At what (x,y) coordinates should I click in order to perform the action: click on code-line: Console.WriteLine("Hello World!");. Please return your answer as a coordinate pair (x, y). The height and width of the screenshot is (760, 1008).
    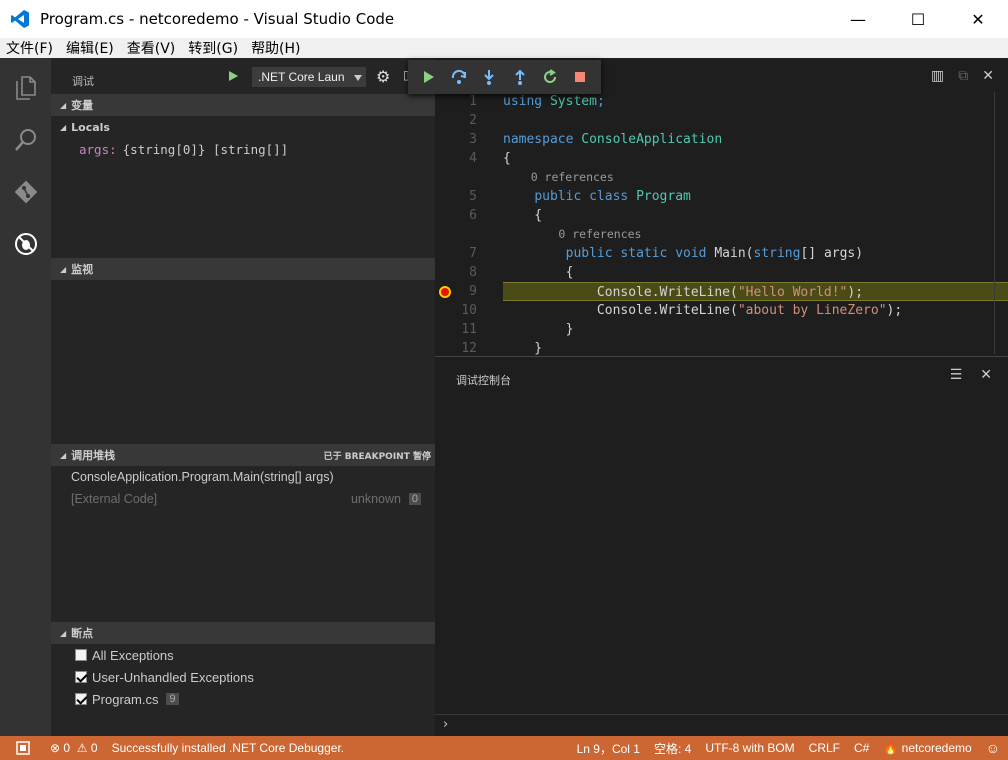
    Looking at the image, I should click on (755, 291).